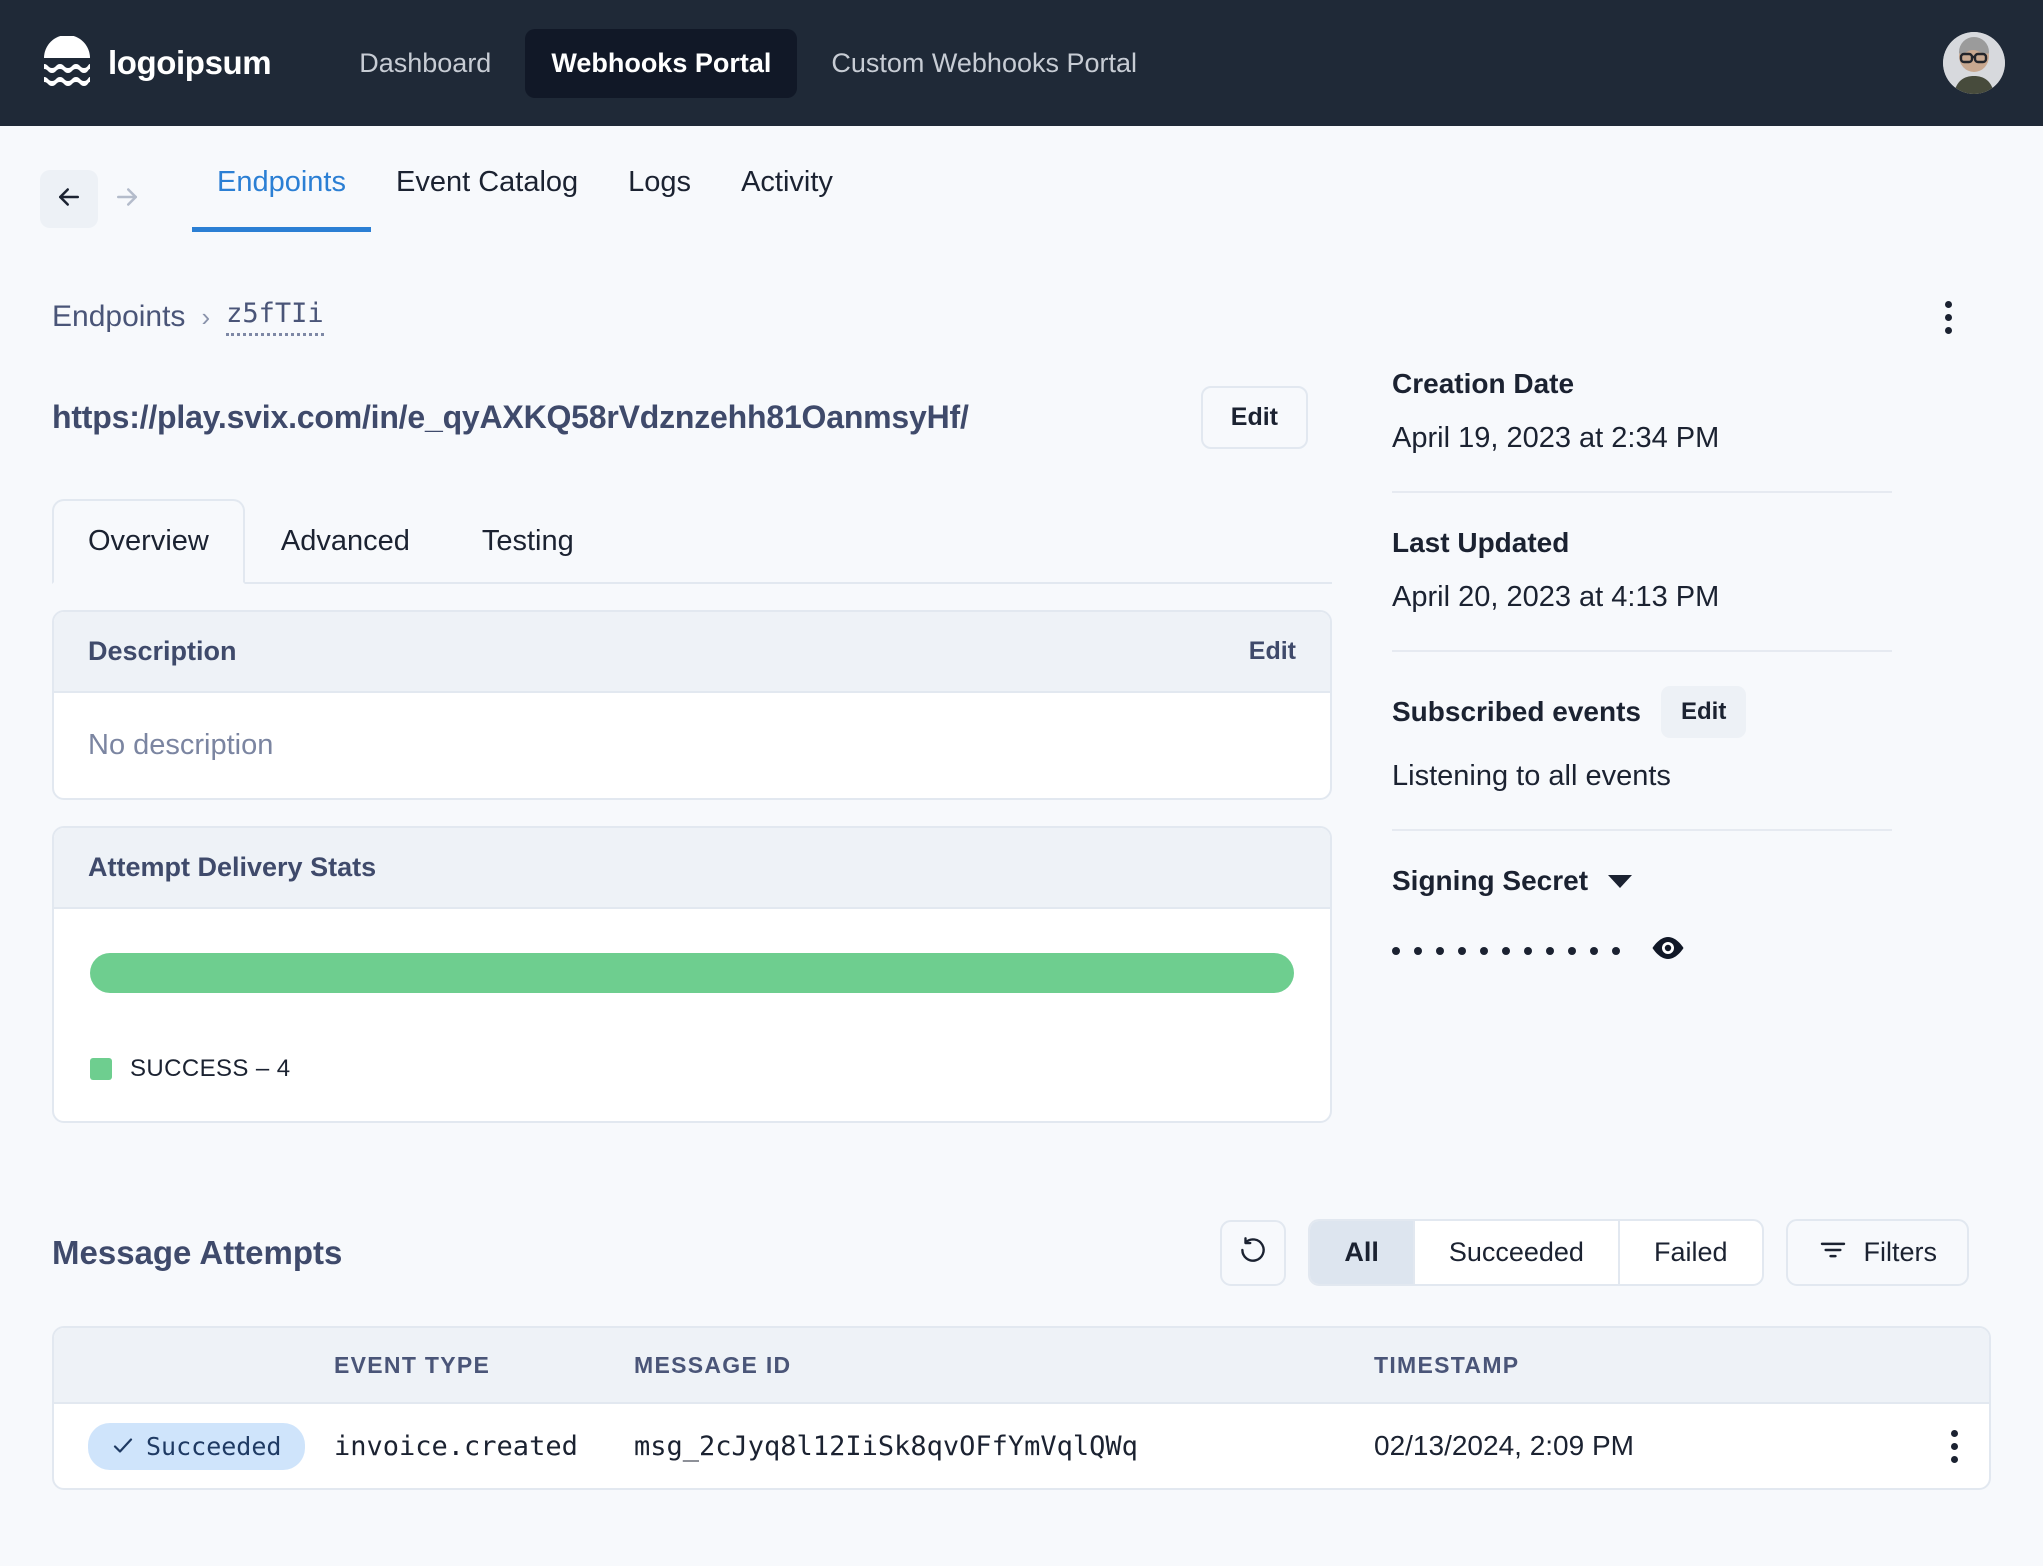  I want to click on row-event-type: invoice.created, so click(456, 1446).